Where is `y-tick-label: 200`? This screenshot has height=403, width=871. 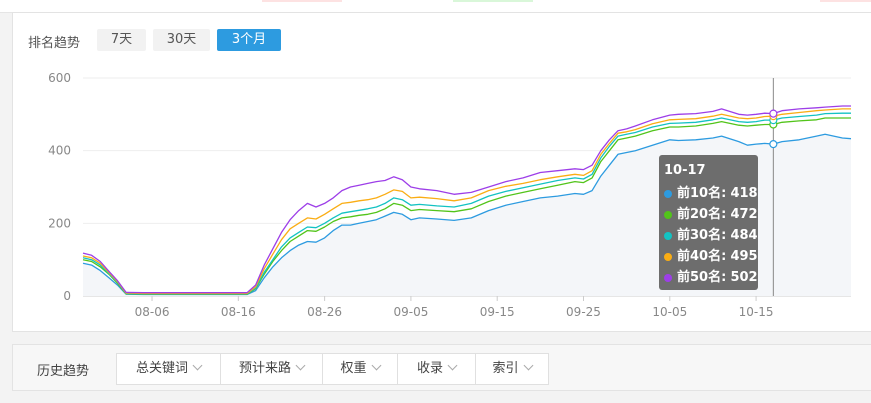
y-tick-label: 200 is located at coordinates (59, 223).